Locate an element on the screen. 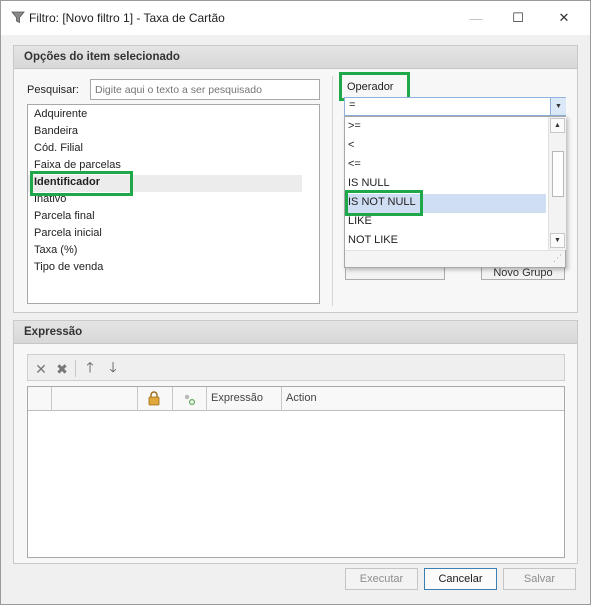  delete-icon: ✕ is located at coordinates (41, 369).